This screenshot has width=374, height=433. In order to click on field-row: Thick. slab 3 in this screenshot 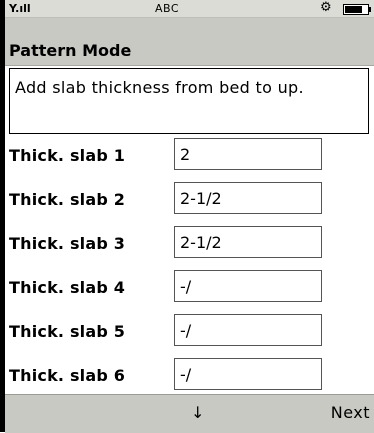, I will do `click(189, 245)`.